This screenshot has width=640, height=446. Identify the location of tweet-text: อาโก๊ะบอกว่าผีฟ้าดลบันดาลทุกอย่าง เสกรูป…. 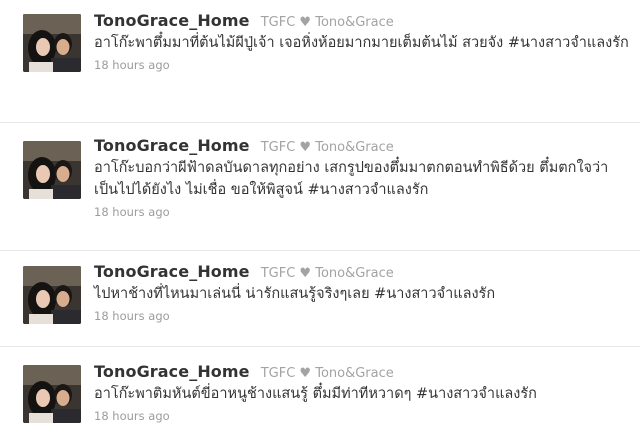
(351, 179).